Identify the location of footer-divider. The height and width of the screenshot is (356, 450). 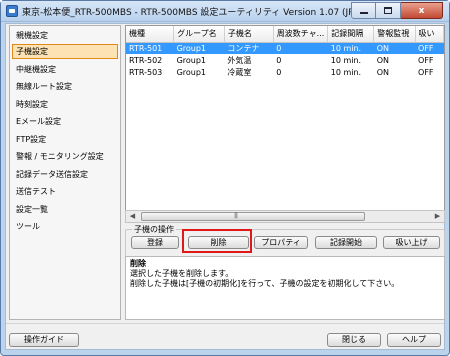
(225, 323).